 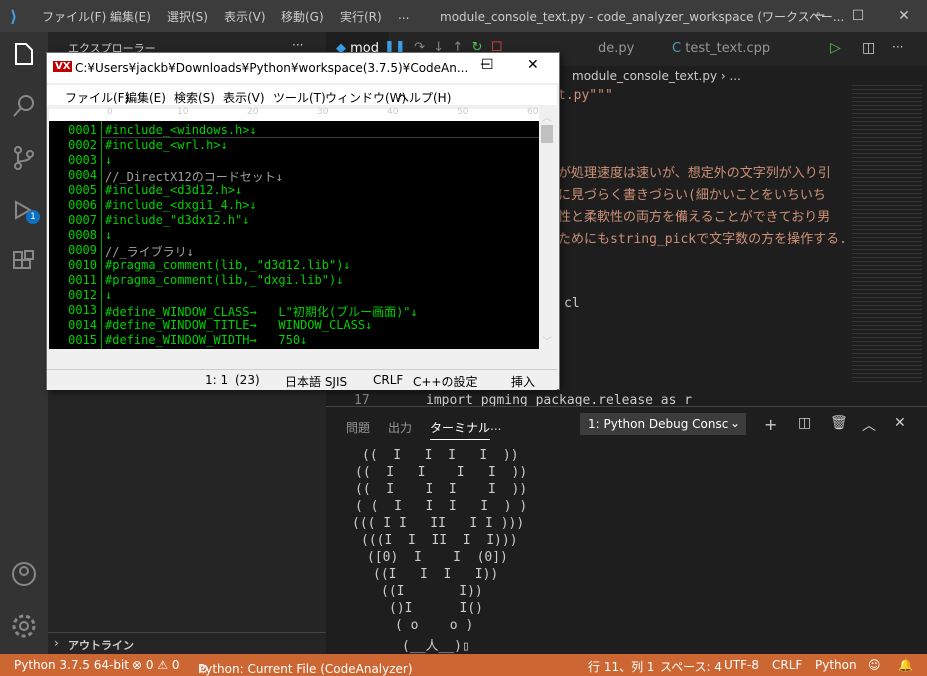 I want to click on new-terminal-icon: +, so click(x=770, y=424).